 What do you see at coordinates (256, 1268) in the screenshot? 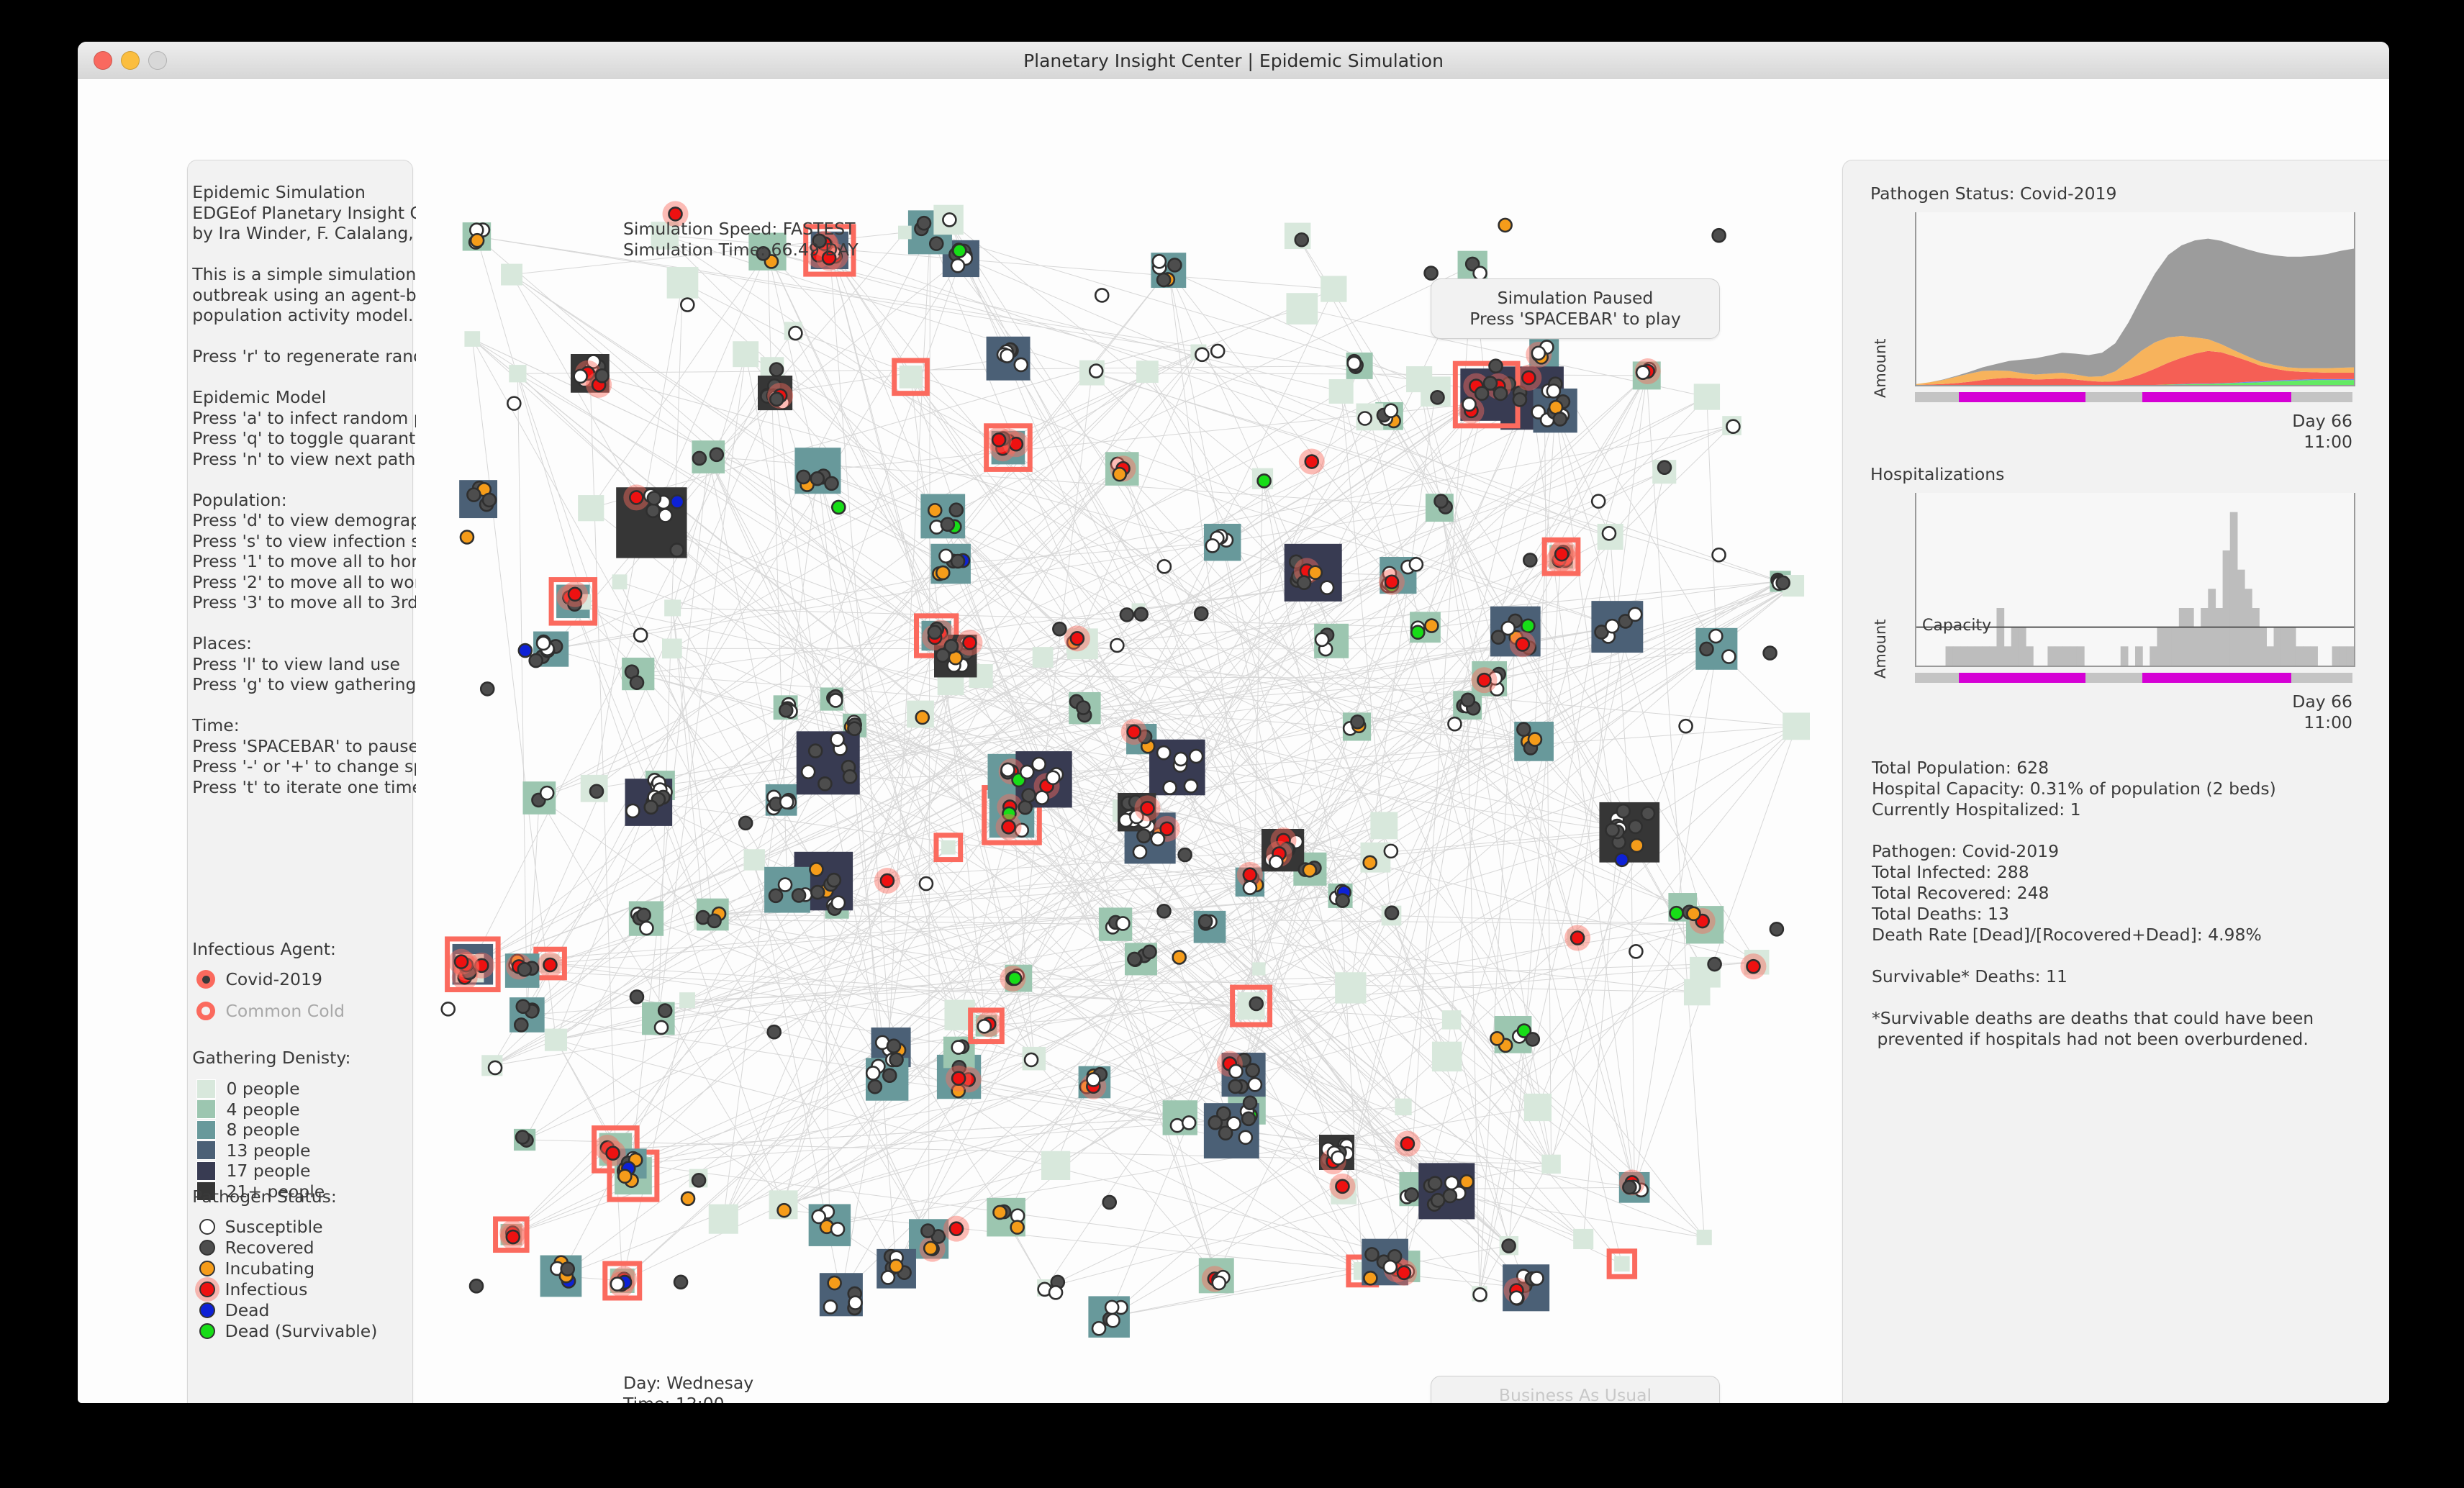
I see `status-legend-item: Incubating` at bounding box center [256, 1268].